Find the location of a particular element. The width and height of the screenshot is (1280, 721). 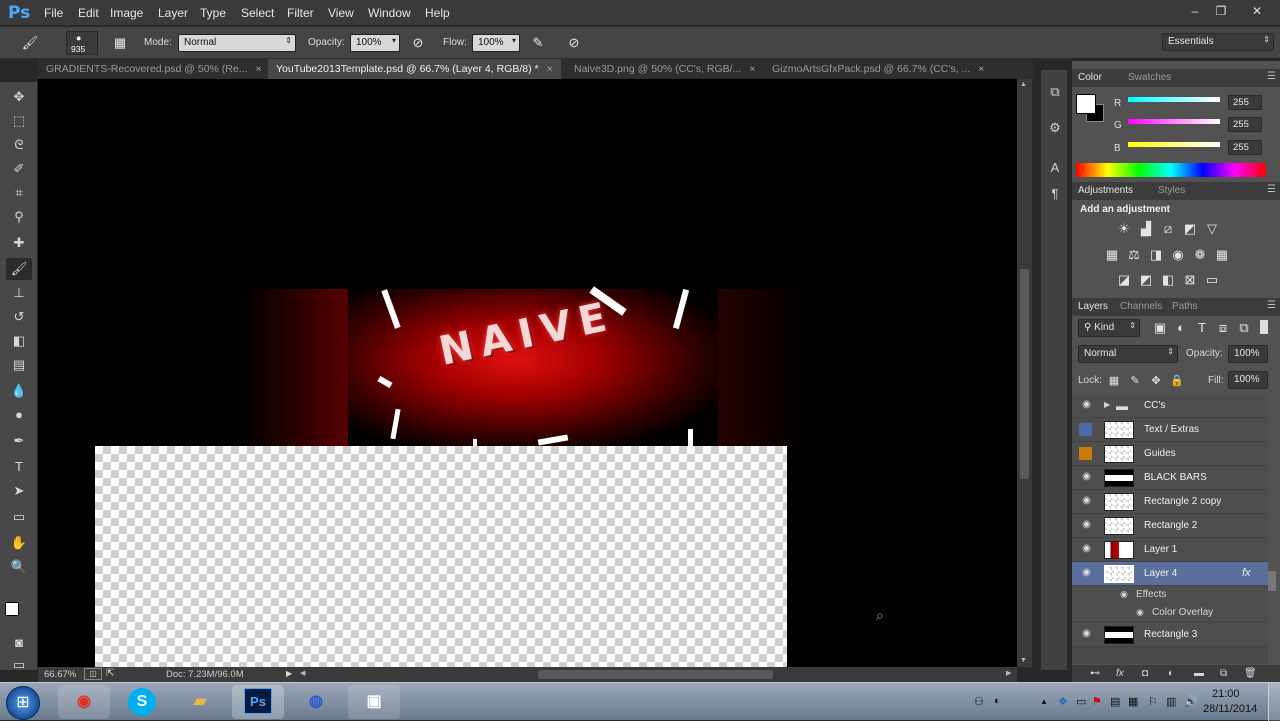

dropbox-icon: ❖ is located at coordinates (1063, 701).